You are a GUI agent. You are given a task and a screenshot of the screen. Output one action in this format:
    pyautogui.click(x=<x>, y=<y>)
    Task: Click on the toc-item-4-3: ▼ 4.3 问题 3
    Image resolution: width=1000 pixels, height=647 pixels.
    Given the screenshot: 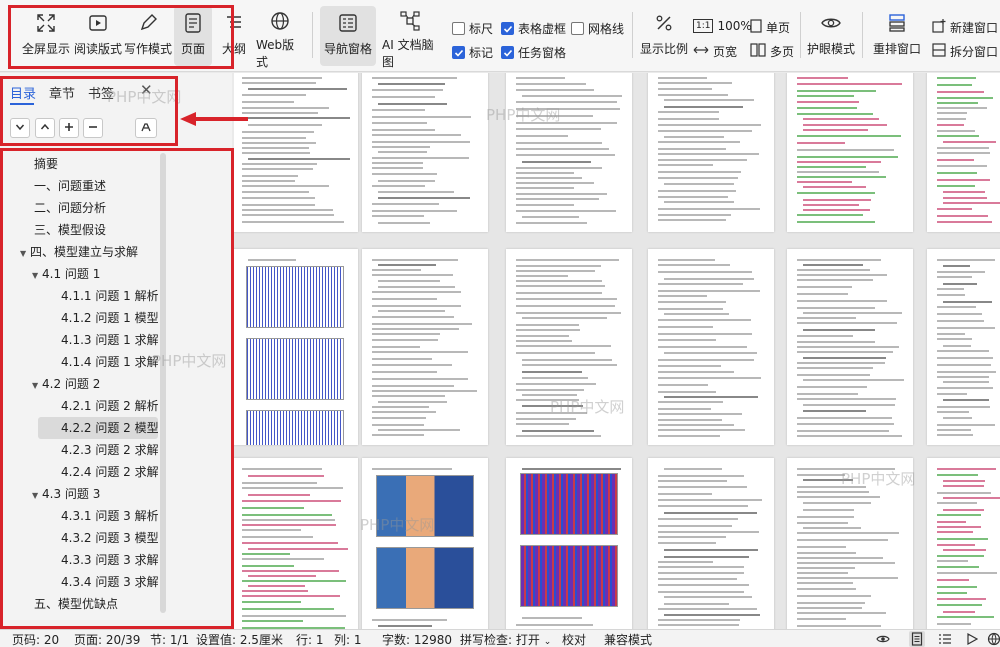 What is the action you would take?
    pyautogui.click(x=66, y=494)
    